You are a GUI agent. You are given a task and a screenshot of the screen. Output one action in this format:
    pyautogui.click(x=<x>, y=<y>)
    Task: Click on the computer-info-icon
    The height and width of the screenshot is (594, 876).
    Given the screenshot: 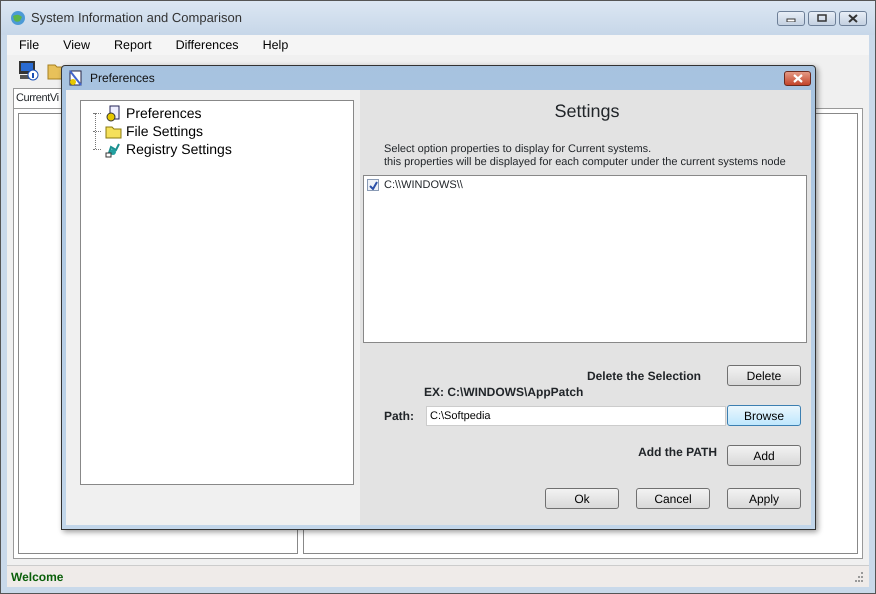 What is the action you would take?
    pyautogui.click(x=28, y=70)
    